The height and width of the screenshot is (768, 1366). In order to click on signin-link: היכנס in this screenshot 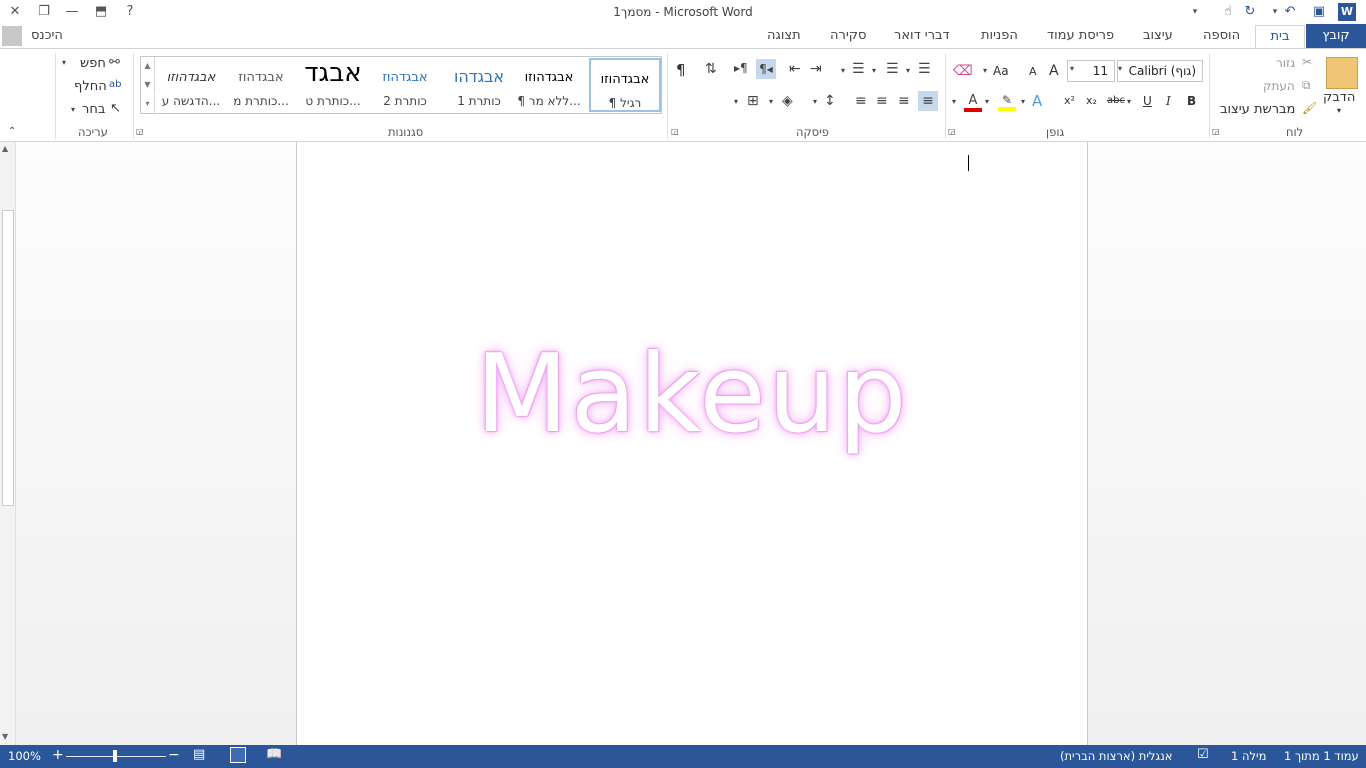, I will do `click(47, 35)`.